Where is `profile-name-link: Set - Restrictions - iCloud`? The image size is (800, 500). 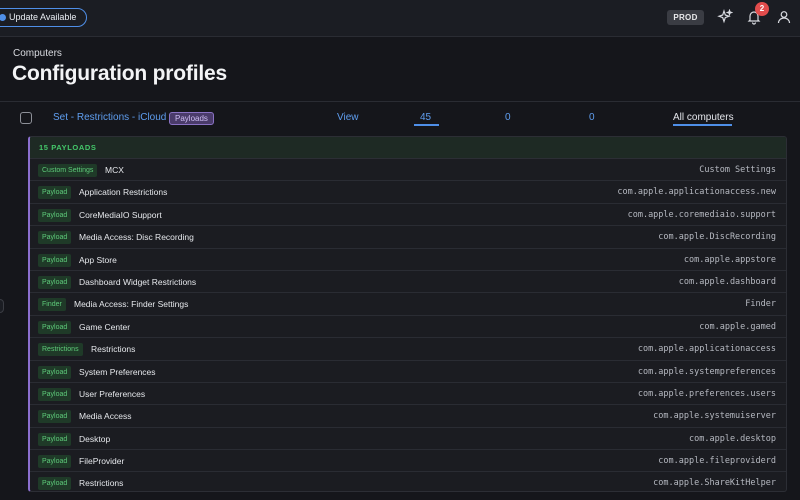 profile-name-link: Set - Restrictions - iCloud is located at coordinates (109, 117).